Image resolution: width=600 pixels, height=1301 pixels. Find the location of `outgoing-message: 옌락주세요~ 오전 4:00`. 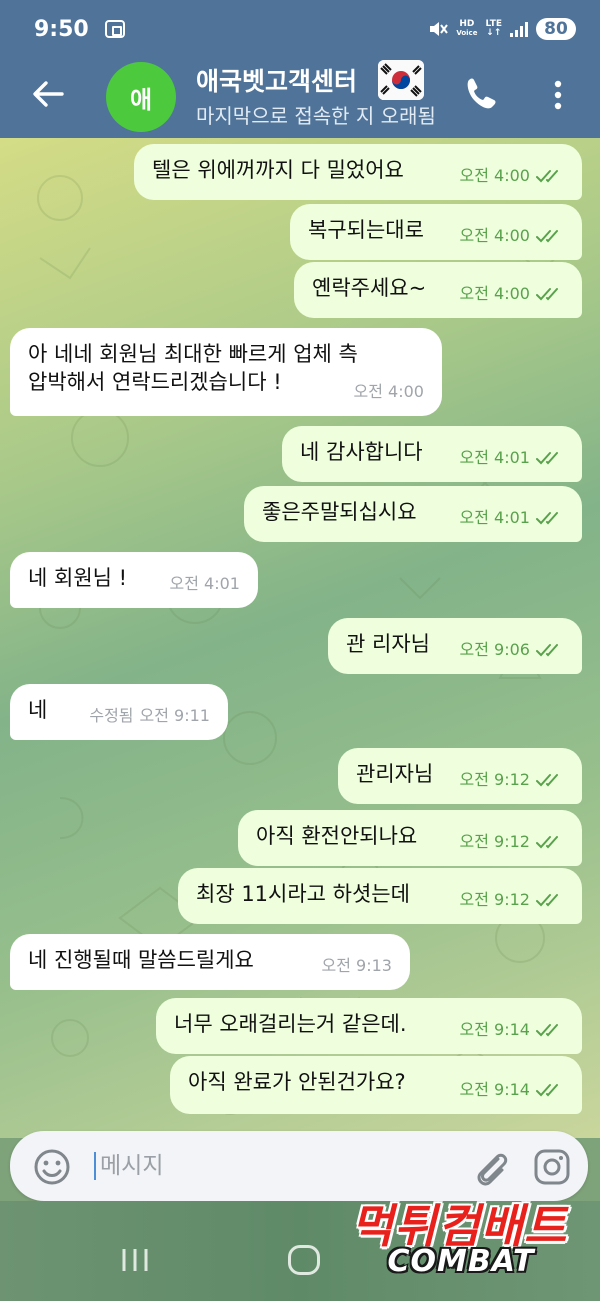

outgoing-message: 옌락주세요~ 오전 4:00 is located at coordinates (438, 290).